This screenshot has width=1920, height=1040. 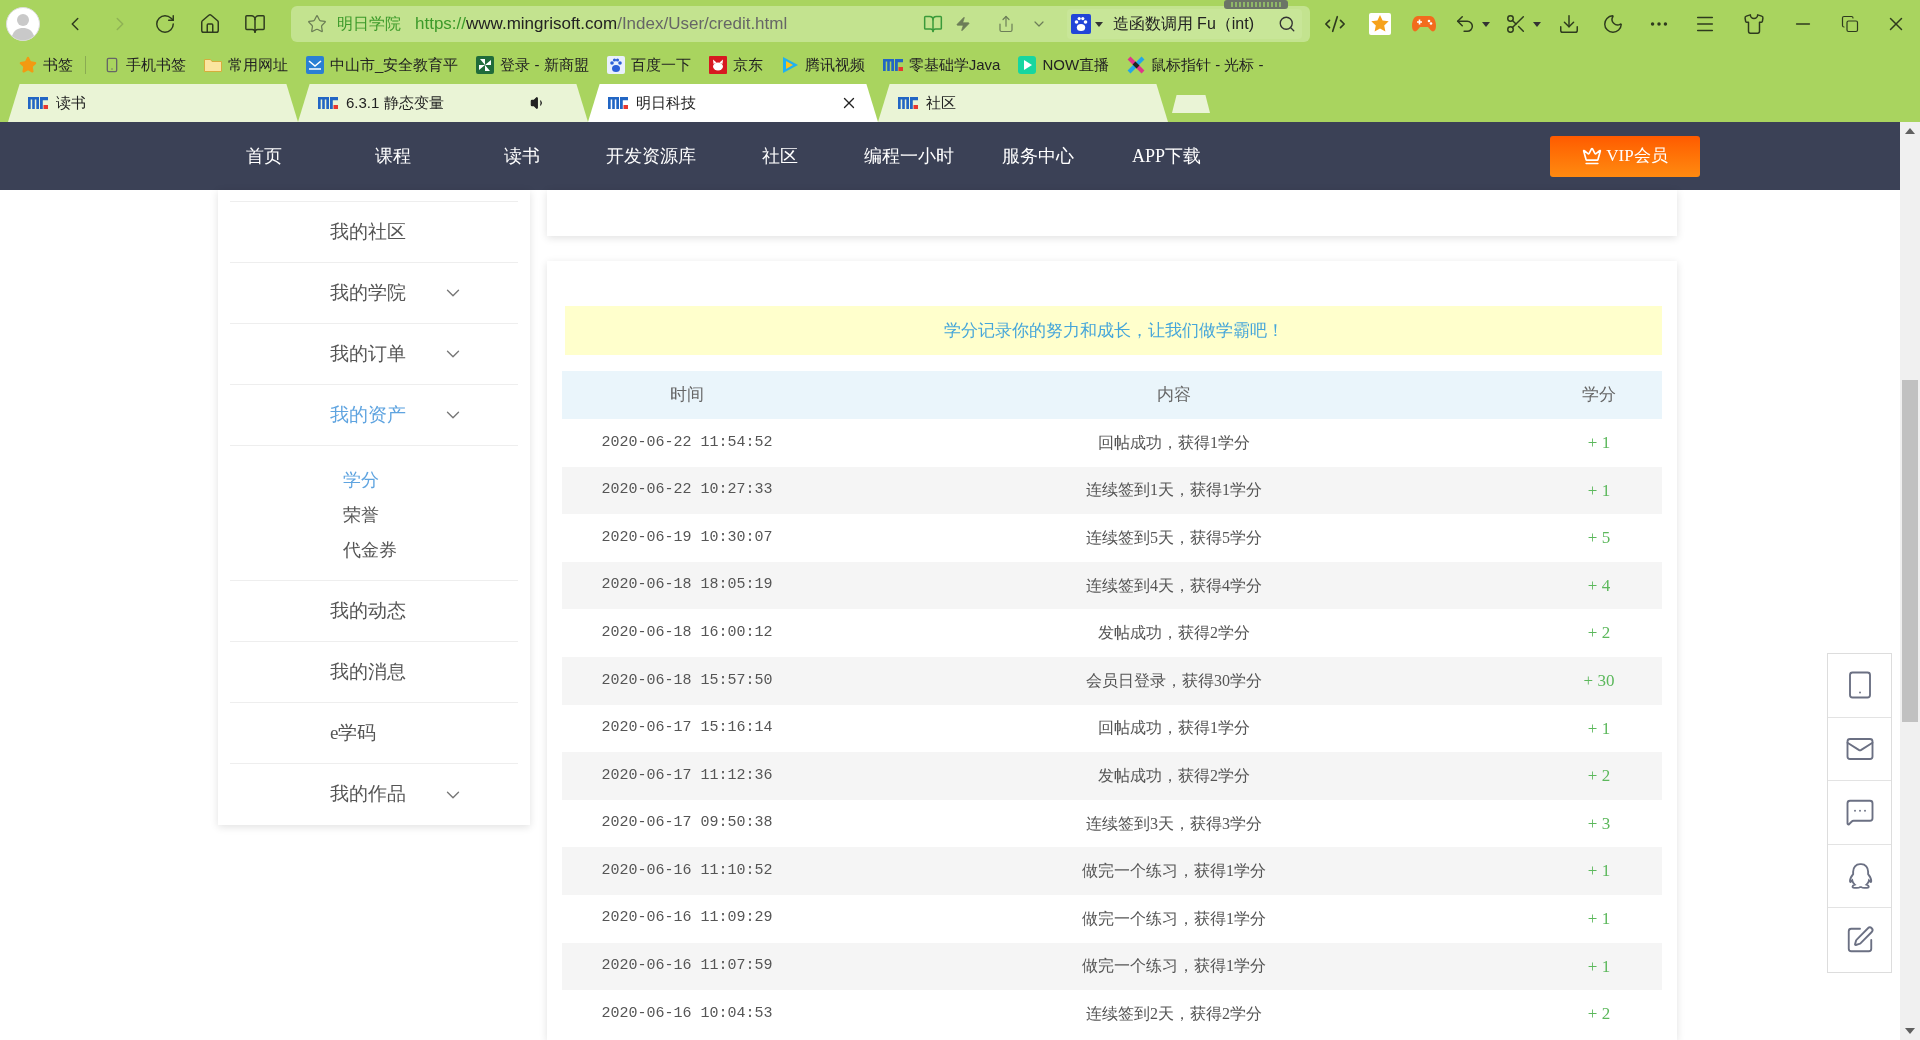 I want to click on scroll-up-icon, so click(x=1910, y=131).